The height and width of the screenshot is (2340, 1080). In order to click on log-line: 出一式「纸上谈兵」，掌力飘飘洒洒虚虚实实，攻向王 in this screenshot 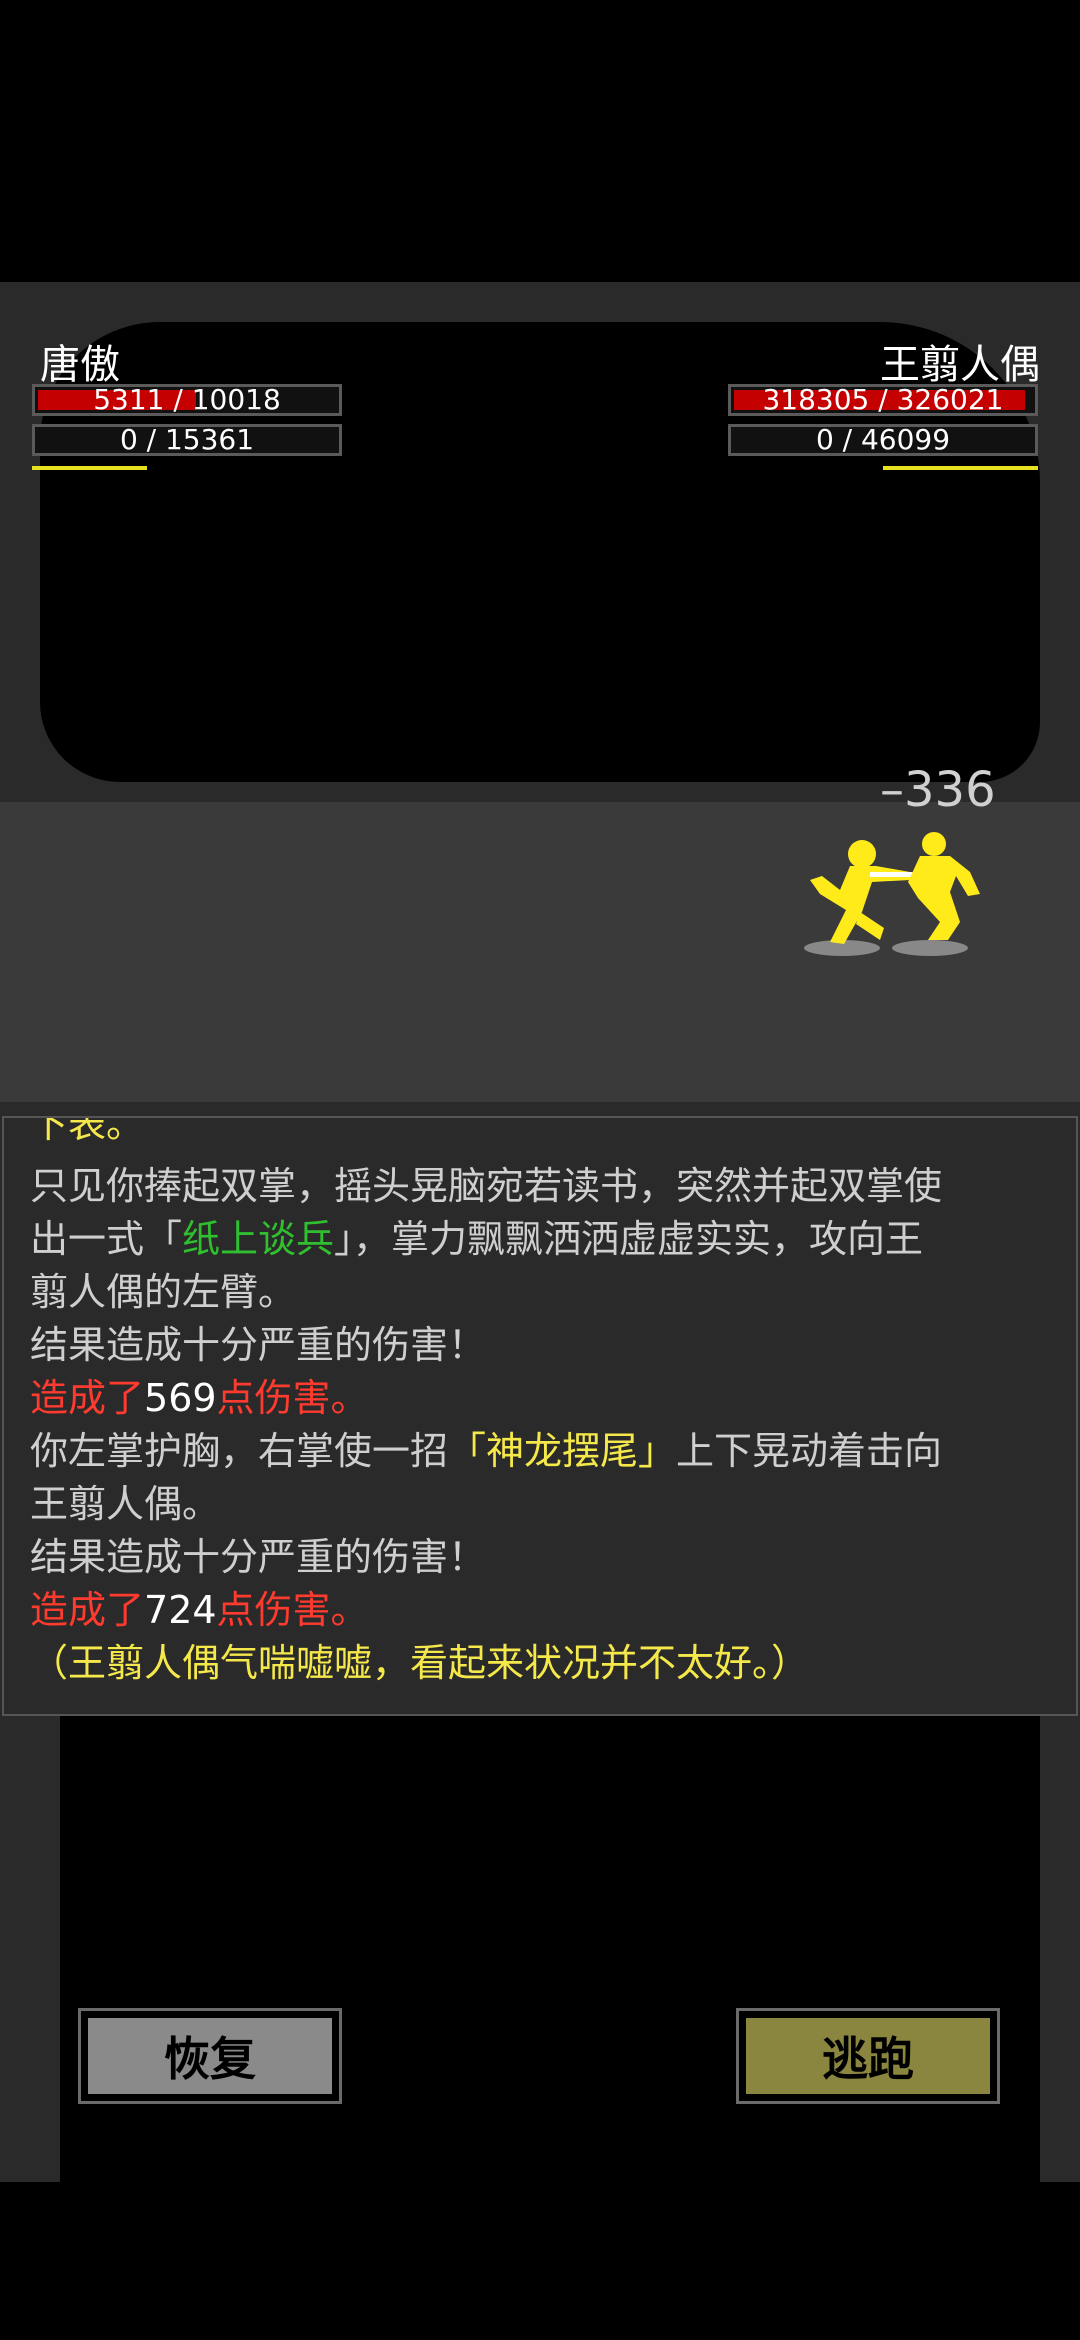, I will do `click(477, 1239)`.